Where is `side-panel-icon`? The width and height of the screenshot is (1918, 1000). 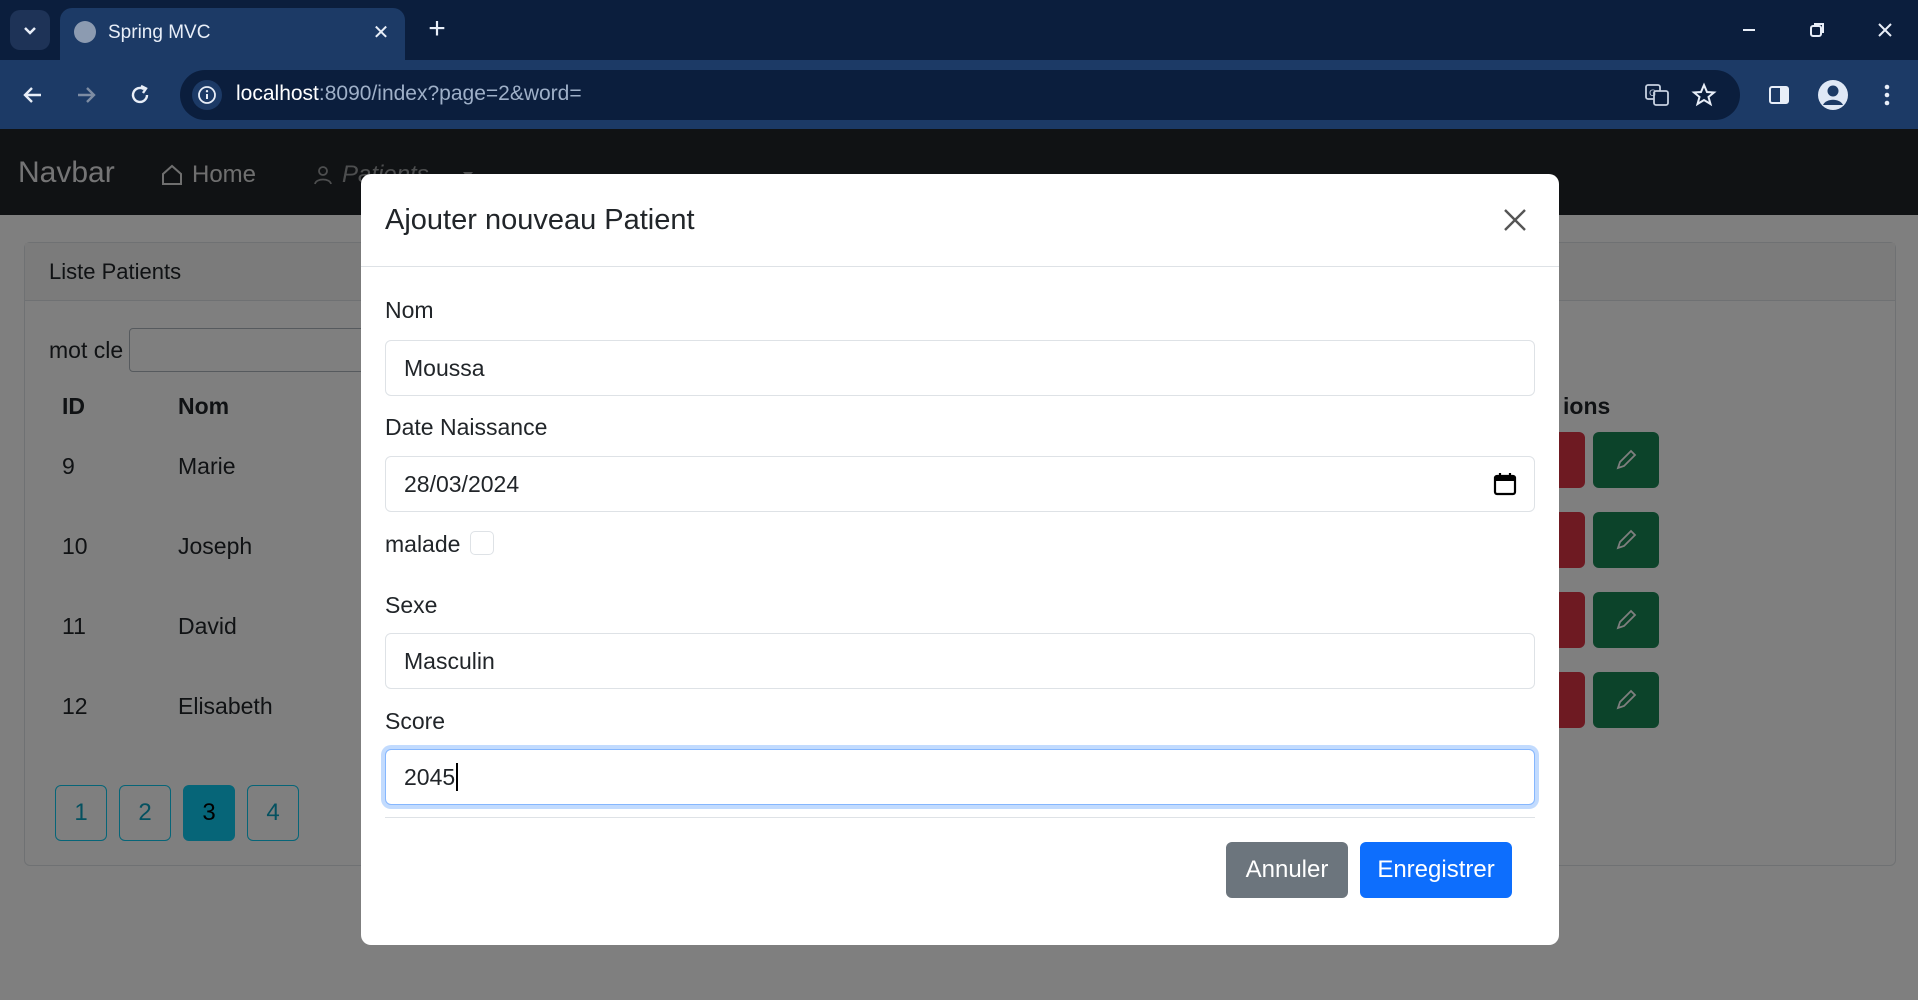 side-panel-icon is located at coordinates (1779, 95).